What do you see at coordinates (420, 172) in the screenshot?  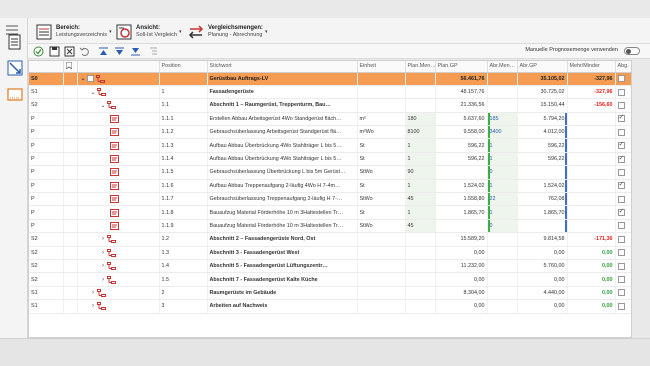 I see `plan-menge-cell: 90` at bounding box center [420, 172].